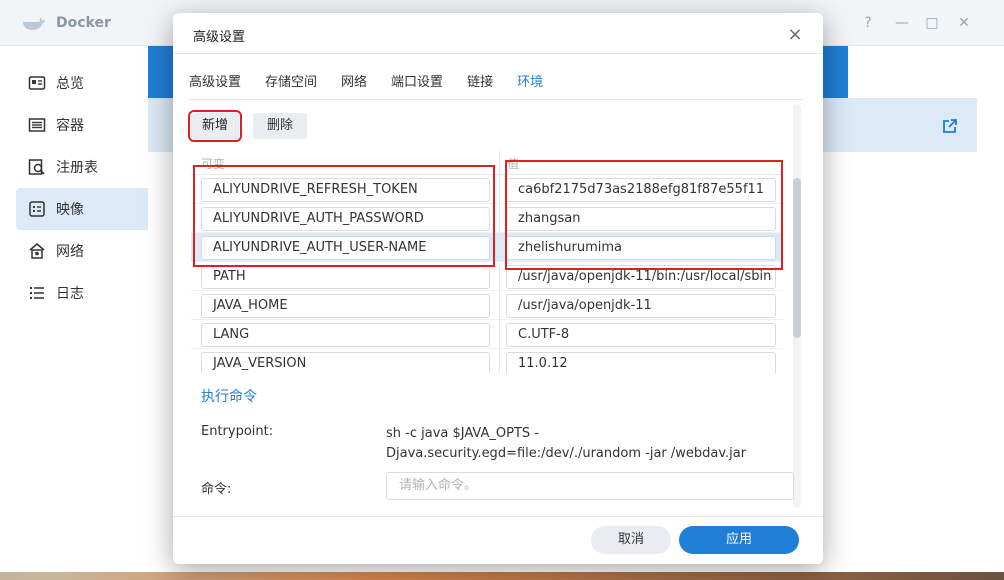  I want to click on tab-bar: 高级设置 存储空间 网络 端口设置 链接 环境, so click(378, 82).